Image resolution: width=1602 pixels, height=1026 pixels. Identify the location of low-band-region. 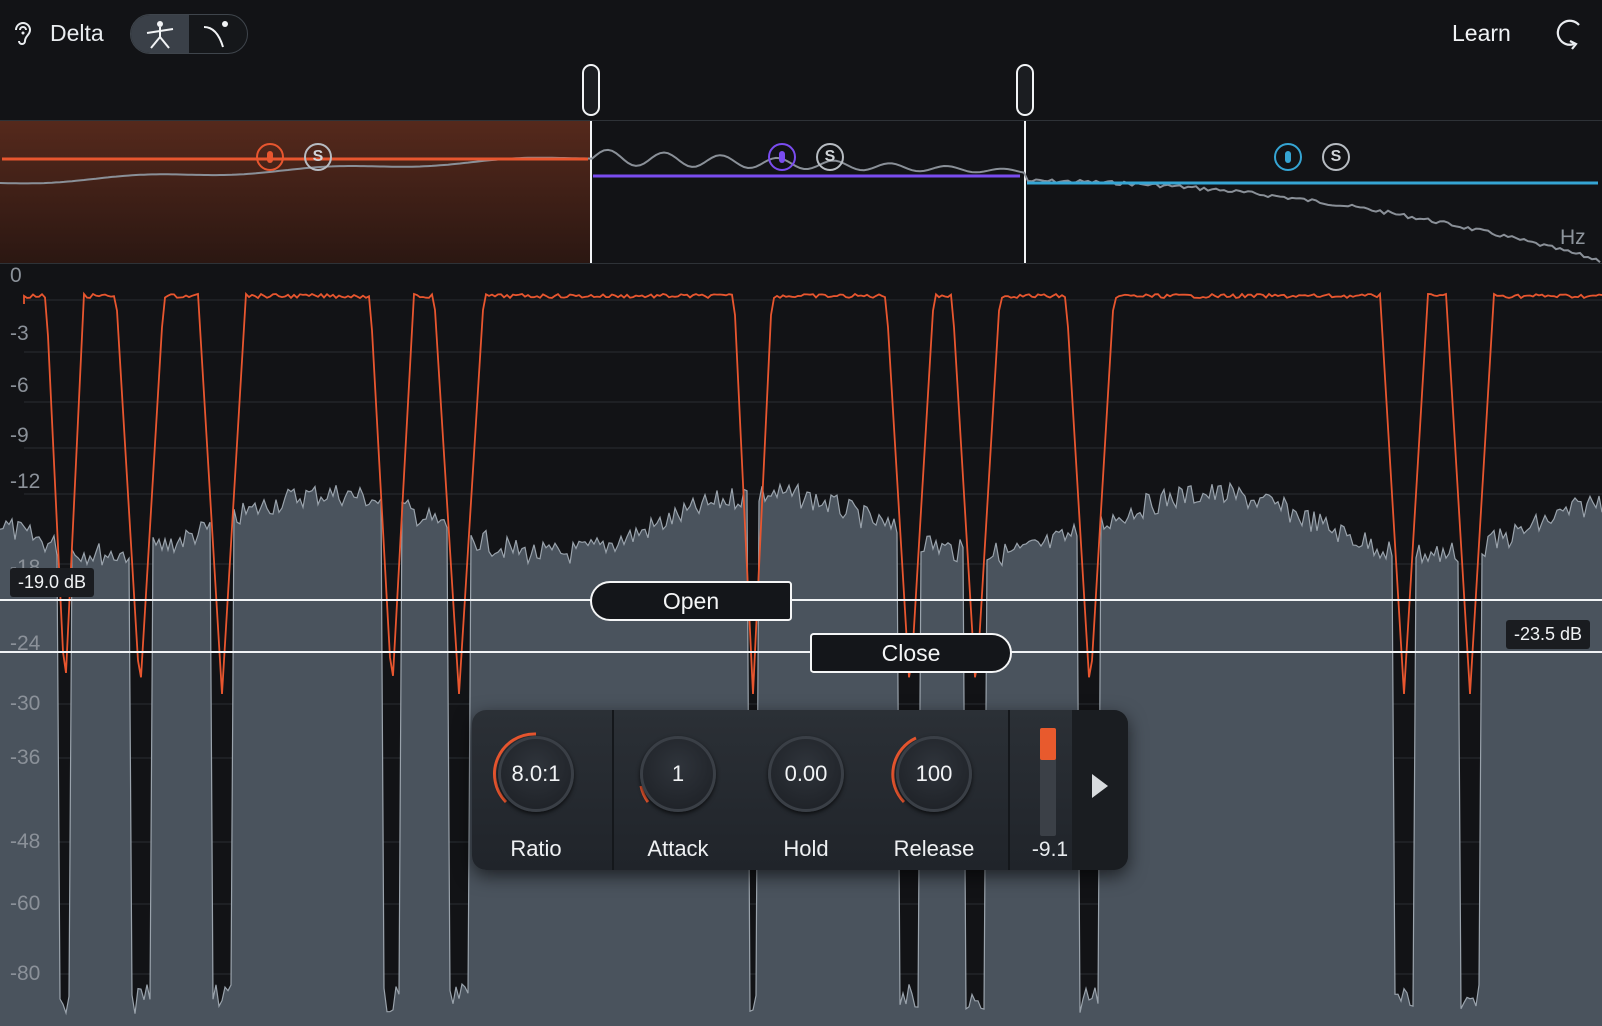
(295, 192).